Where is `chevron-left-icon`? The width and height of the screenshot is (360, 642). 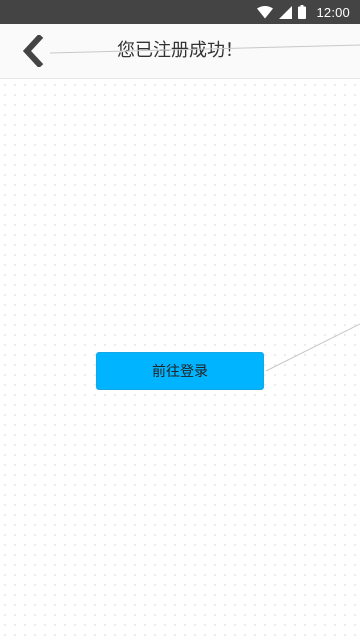 chevron-left-icon is located at coordinates (33, 51).